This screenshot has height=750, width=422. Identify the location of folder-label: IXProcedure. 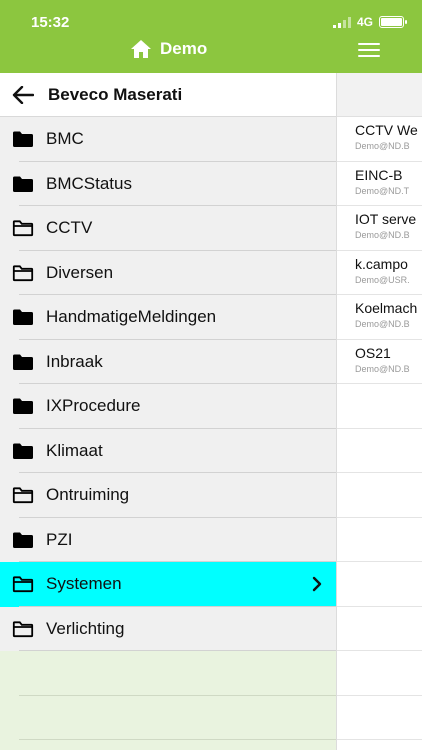
(93, 406).